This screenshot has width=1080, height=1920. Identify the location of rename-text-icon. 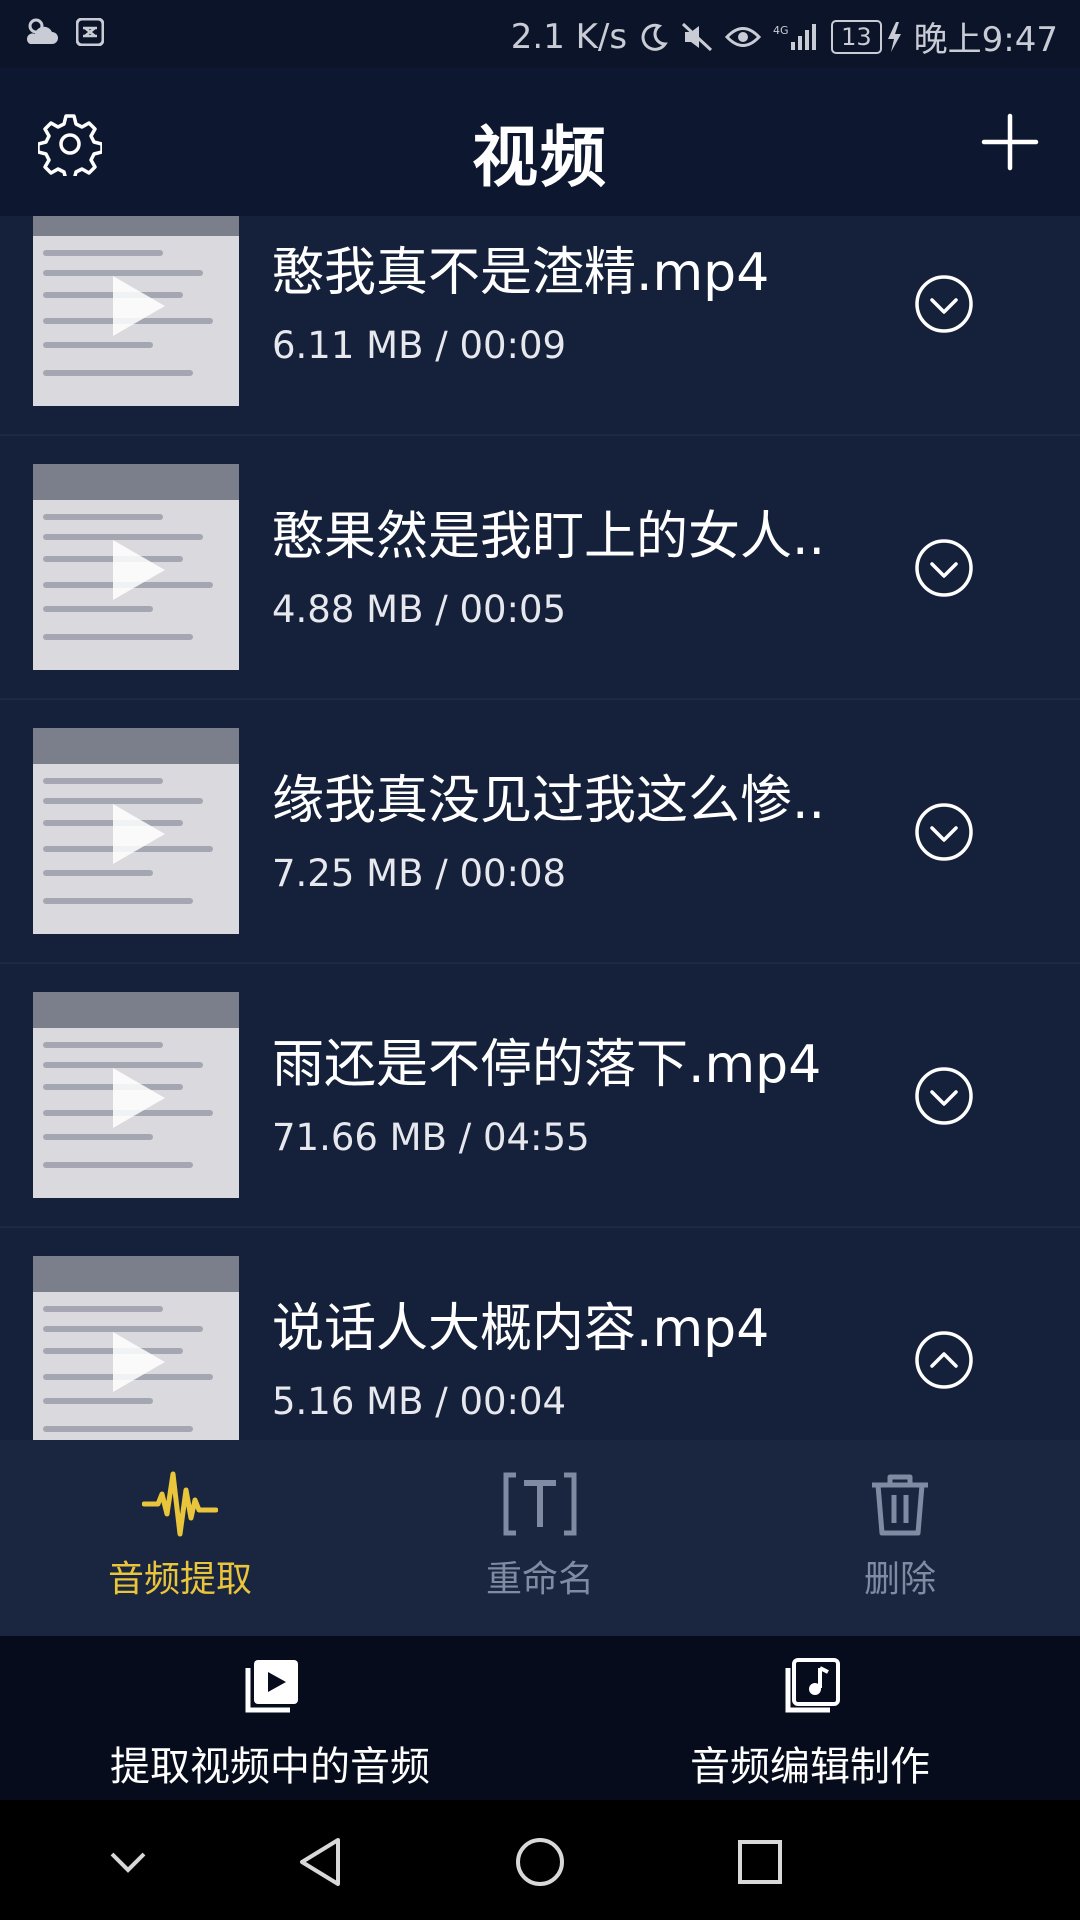
(540, 1504).